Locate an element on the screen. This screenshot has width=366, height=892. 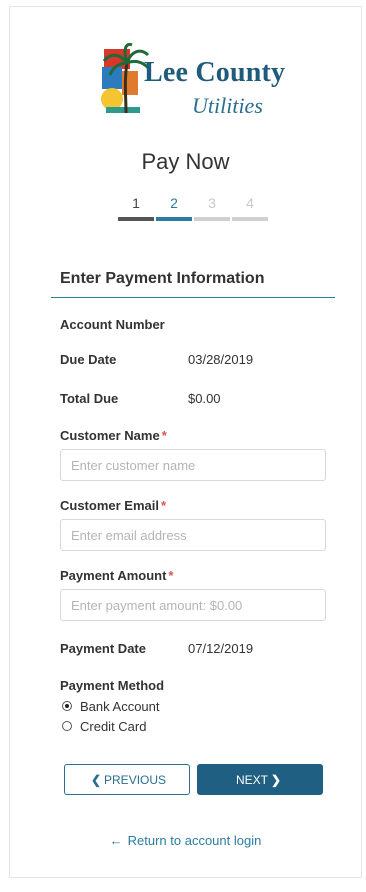
due-date-label: Due Date is located at coordinates (88, 359).